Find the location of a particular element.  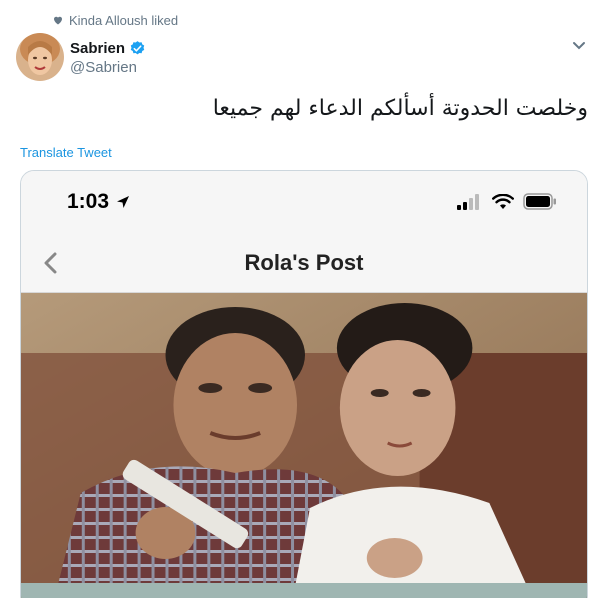

phone-status-bar: 1:03 is located at coordinates (304, 202).